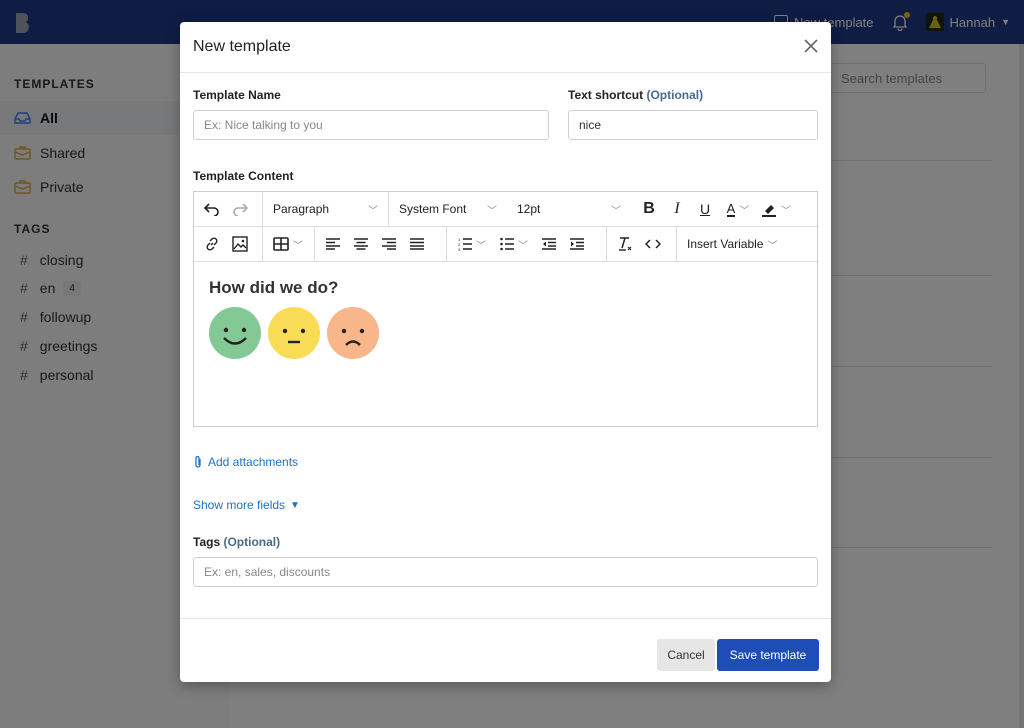 The image size is (1024, 728). I want to click on text-shortcut-label: Text shortcut (Optional), so click(635, 95).